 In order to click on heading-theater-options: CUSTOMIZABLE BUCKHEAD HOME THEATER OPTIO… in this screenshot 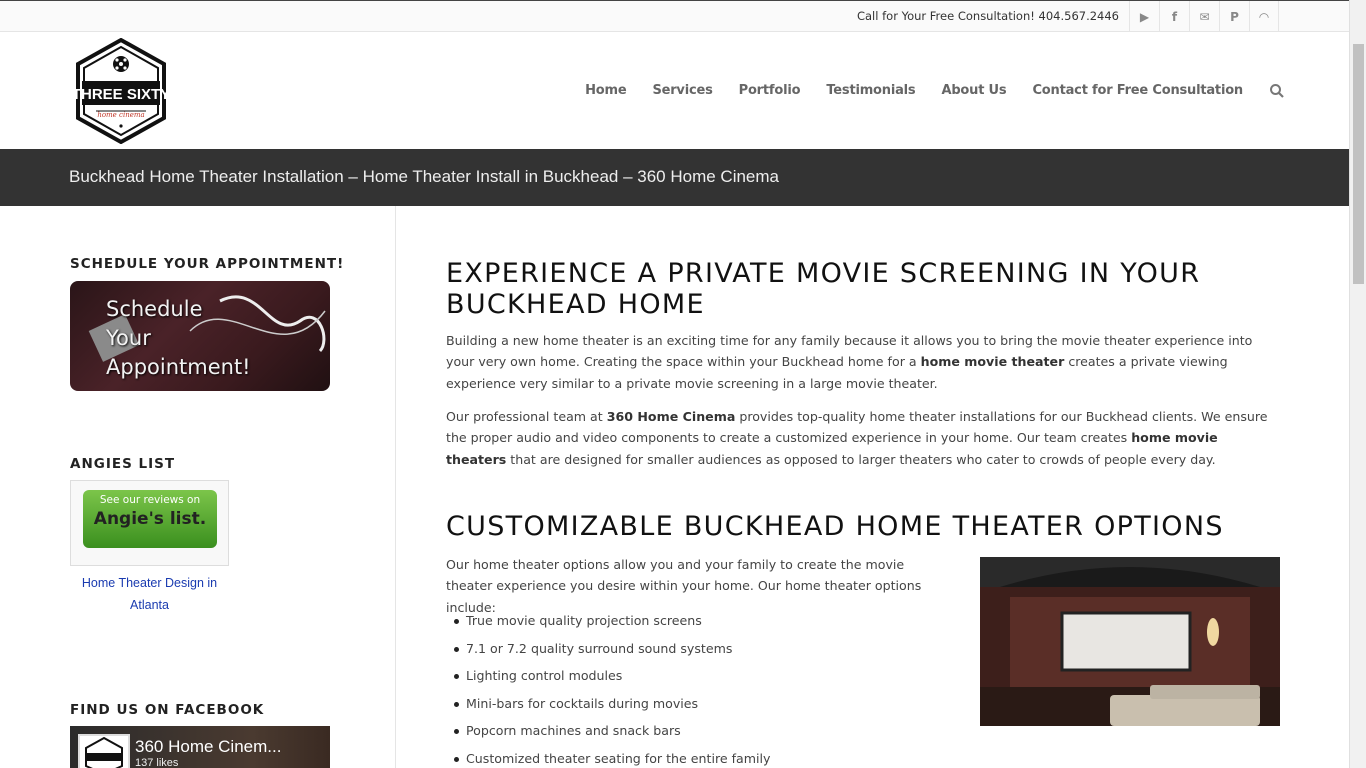, I will do `click(835, 526)`.